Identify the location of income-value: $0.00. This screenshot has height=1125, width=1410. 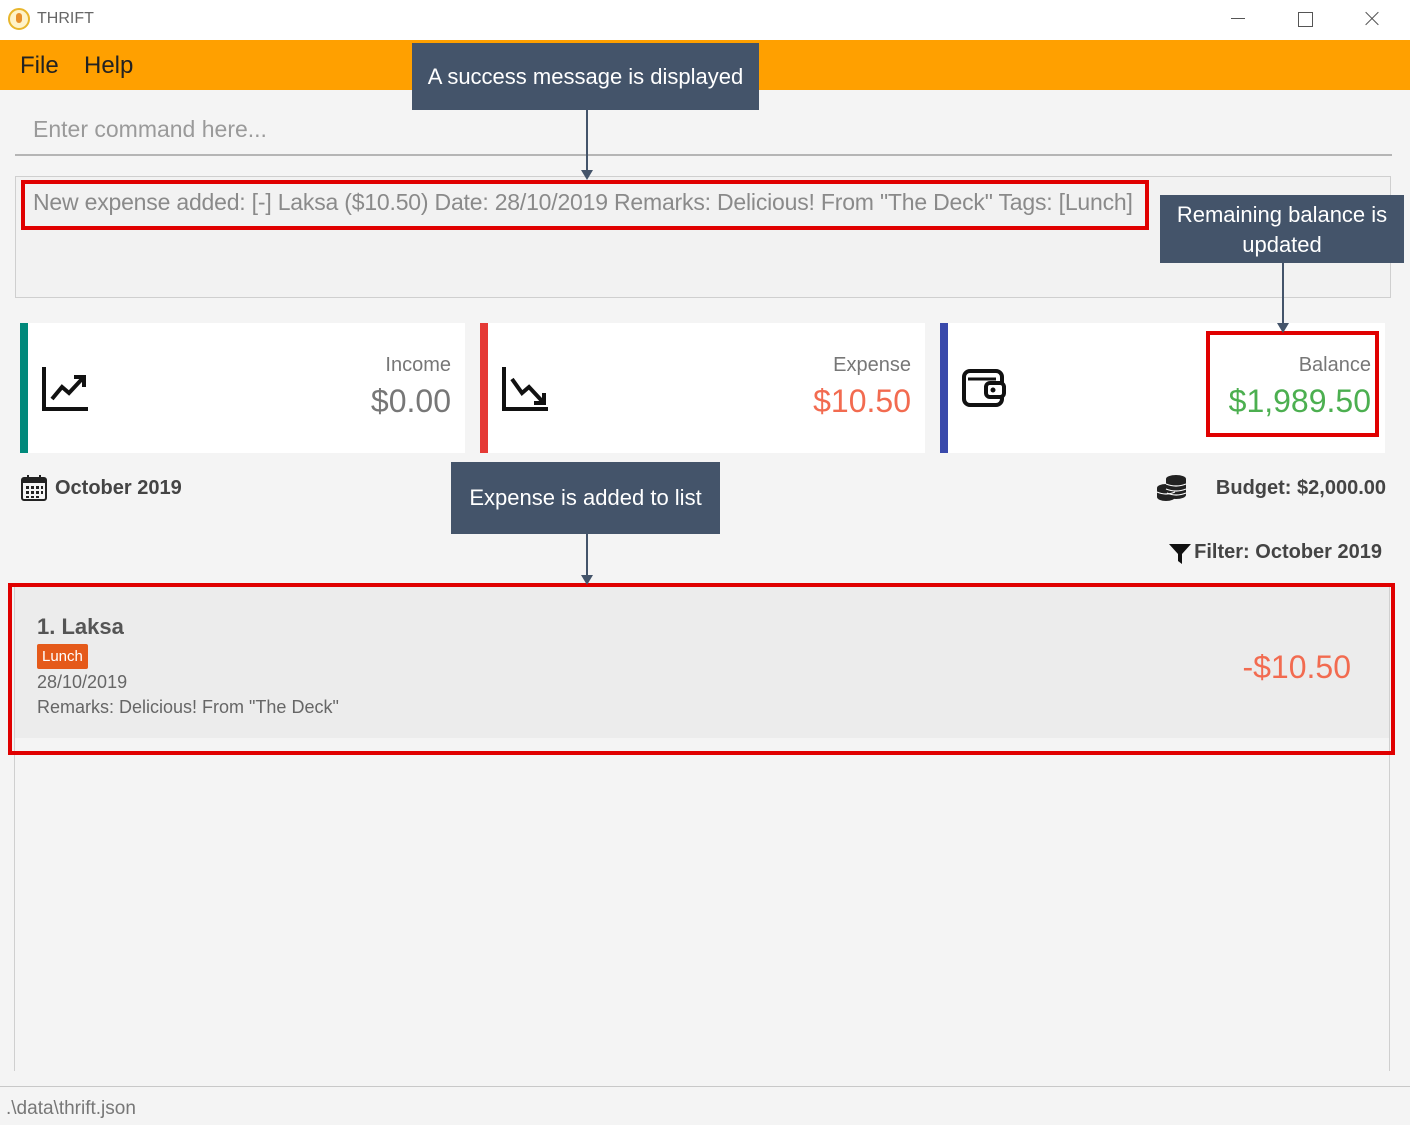
(410, 401).